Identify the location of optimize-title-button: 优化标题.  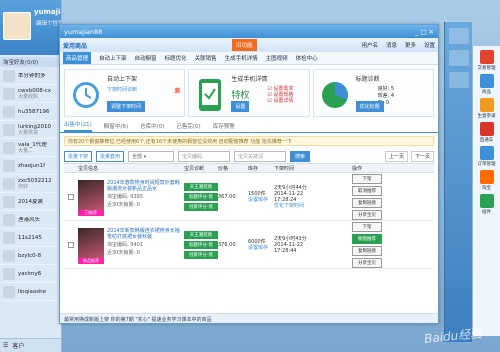
(369, 106).